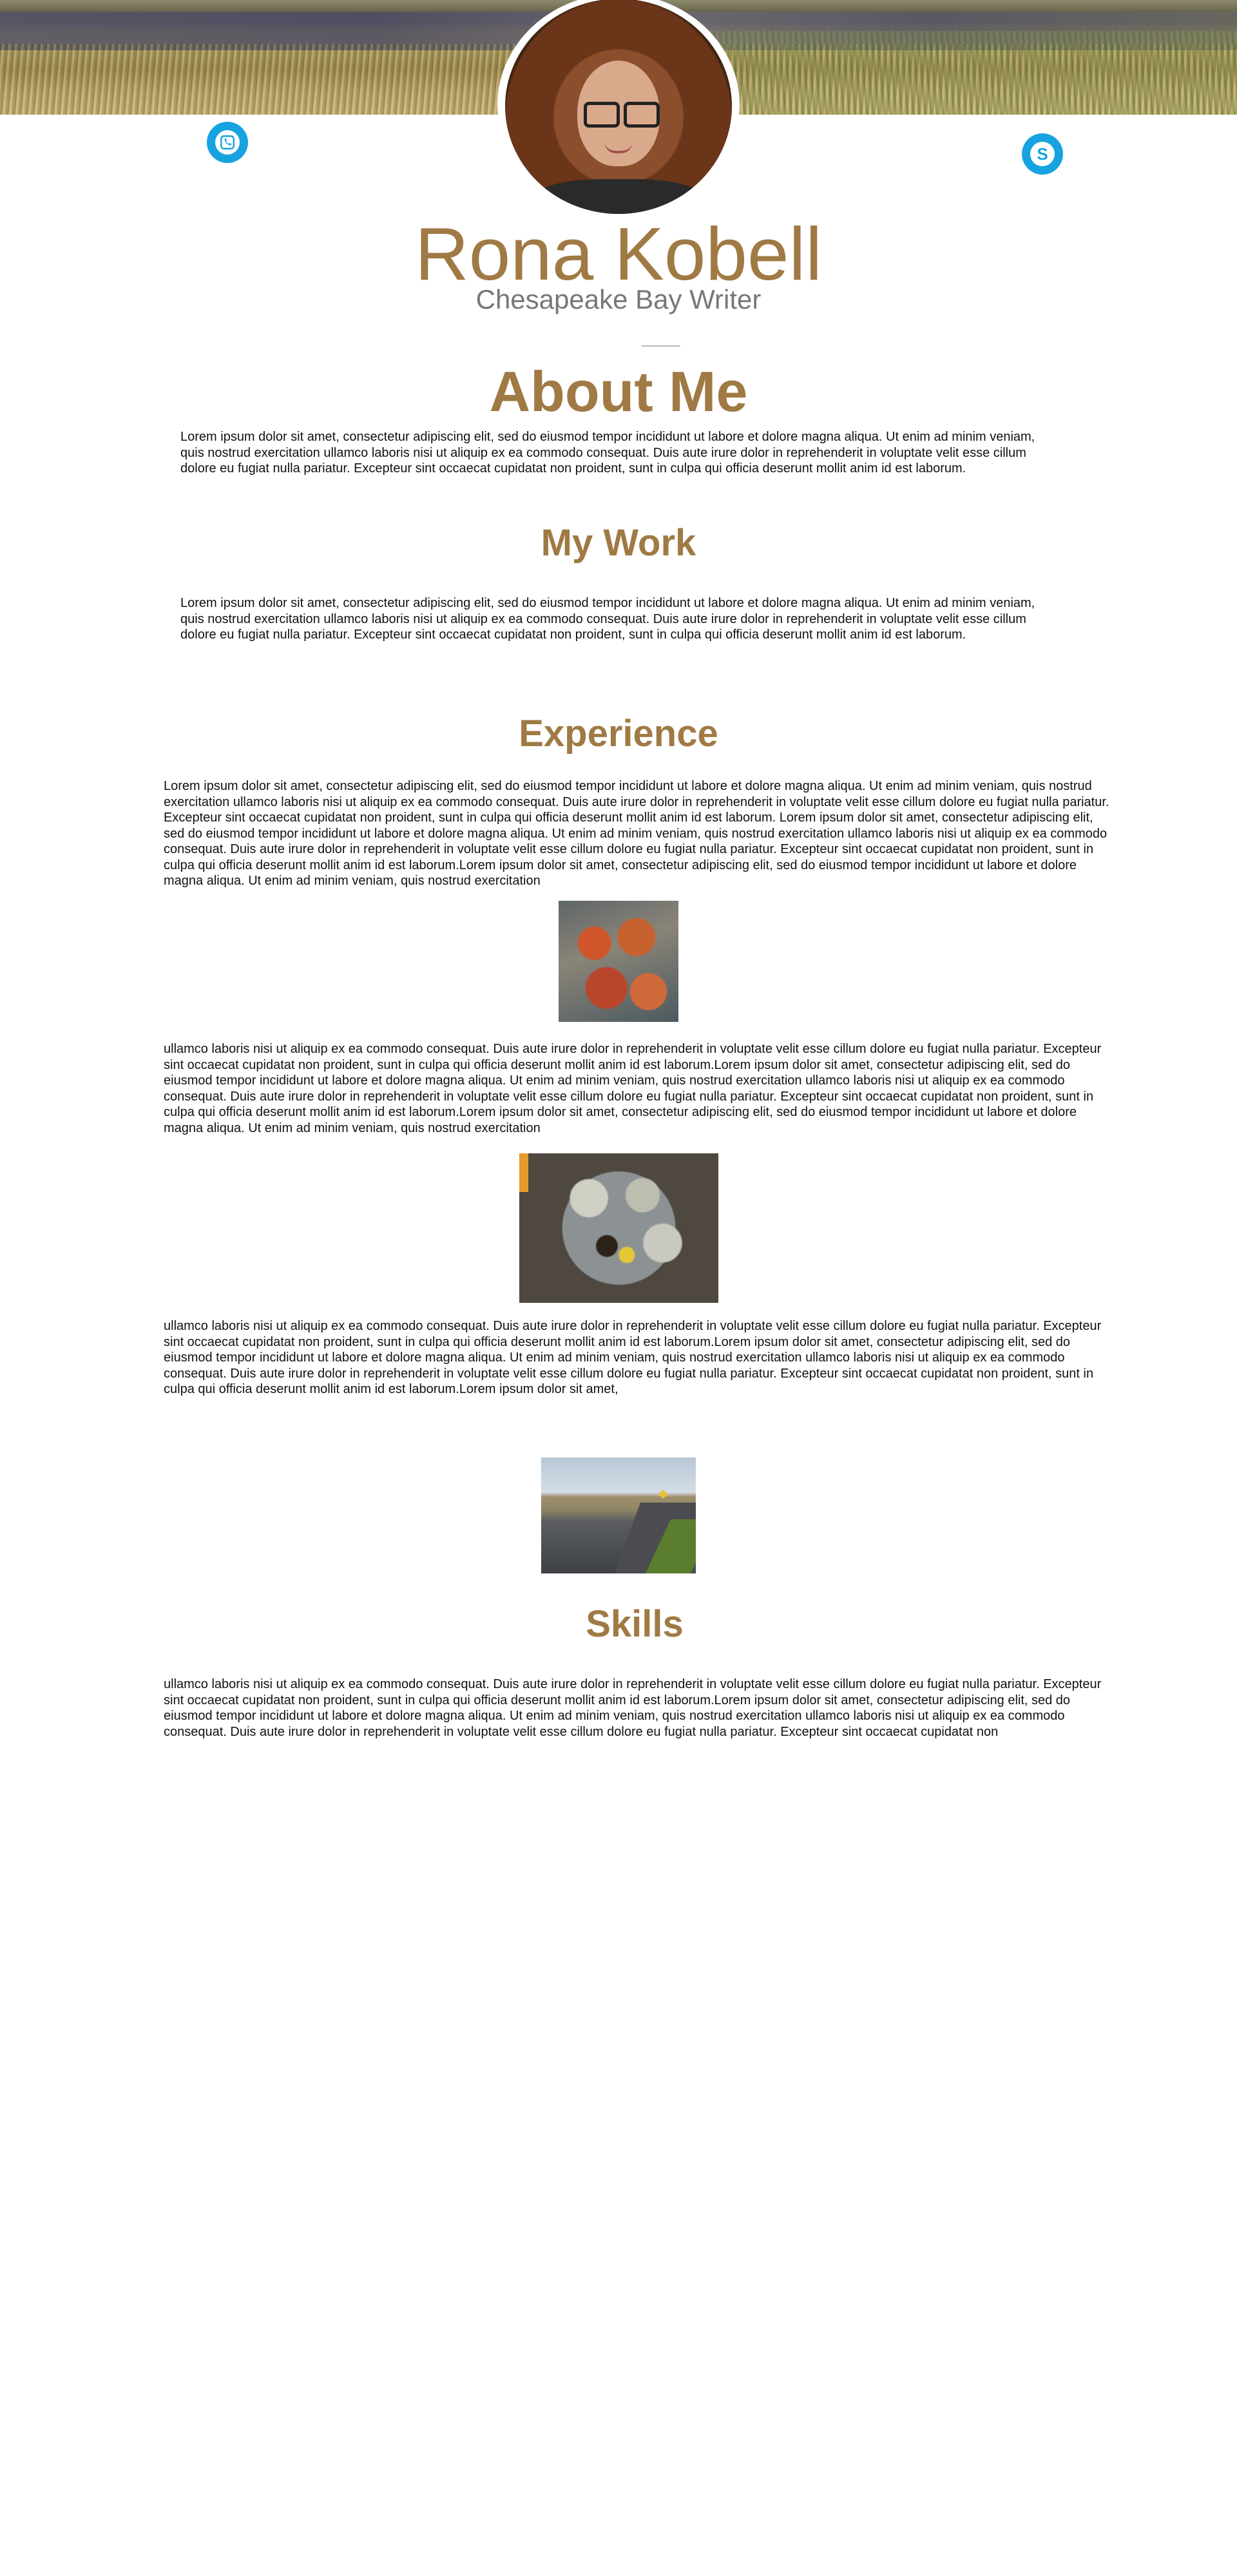 The image size is (1237, 2576). Describe the element at coordinates (642, 115) in the screenshot. I see `avatar-glasses-right` at that location.